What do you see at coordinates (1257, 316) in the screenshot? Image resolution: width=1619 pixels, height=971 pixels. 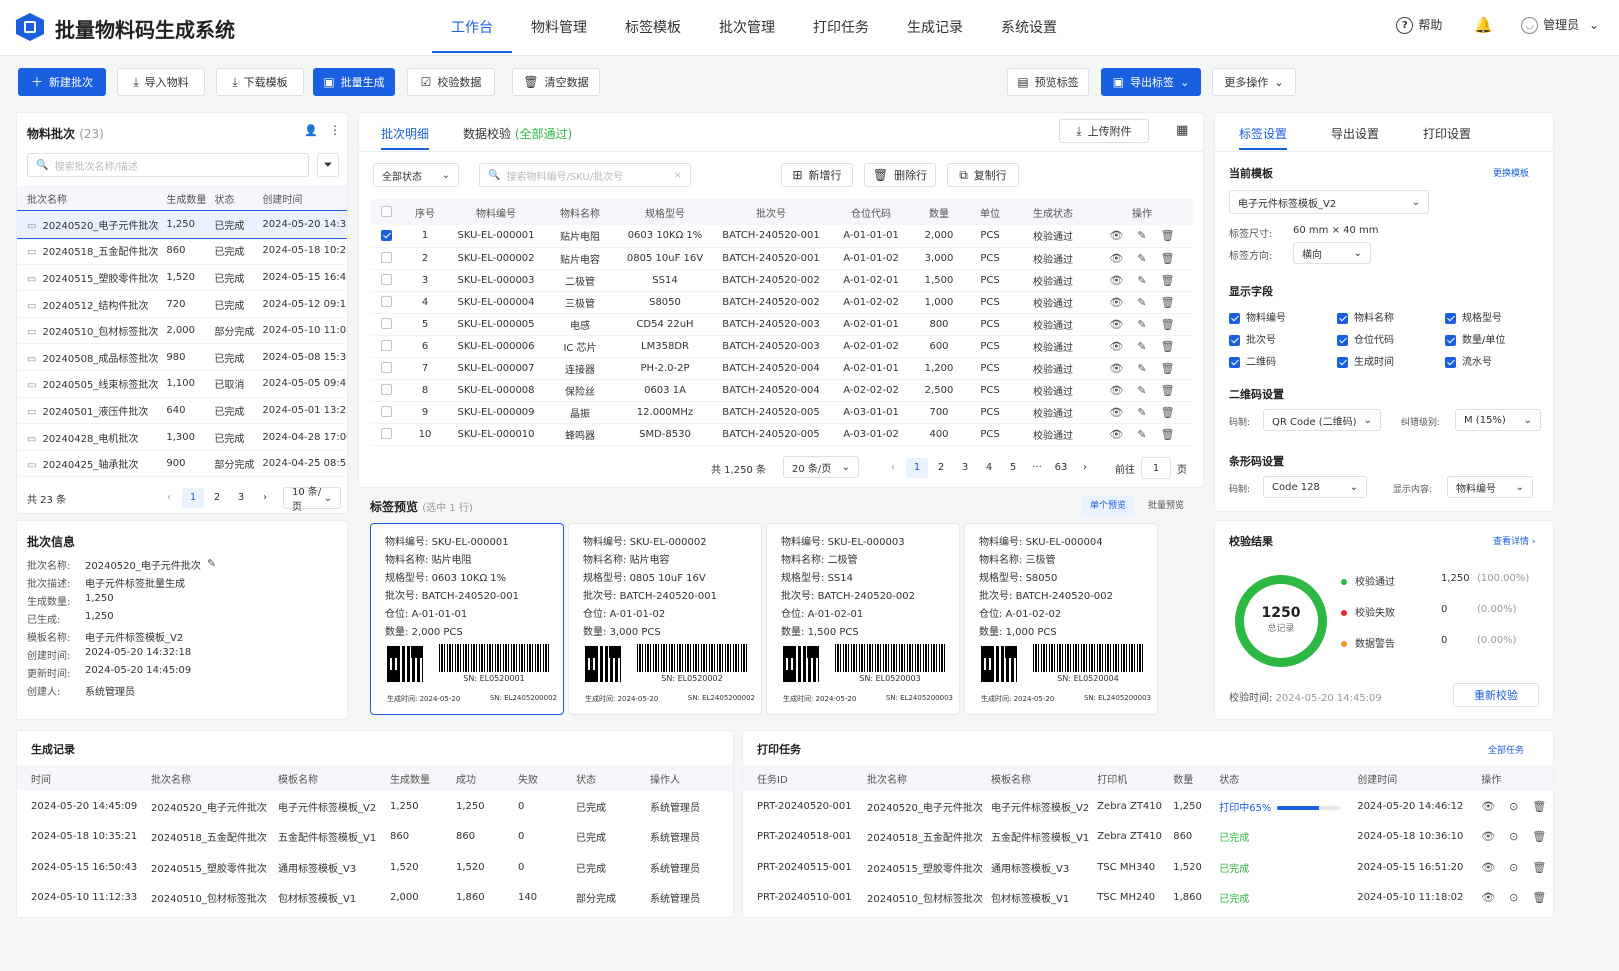 I see `field-checkbox: 物料编号` at bounding box center [1257, 316].